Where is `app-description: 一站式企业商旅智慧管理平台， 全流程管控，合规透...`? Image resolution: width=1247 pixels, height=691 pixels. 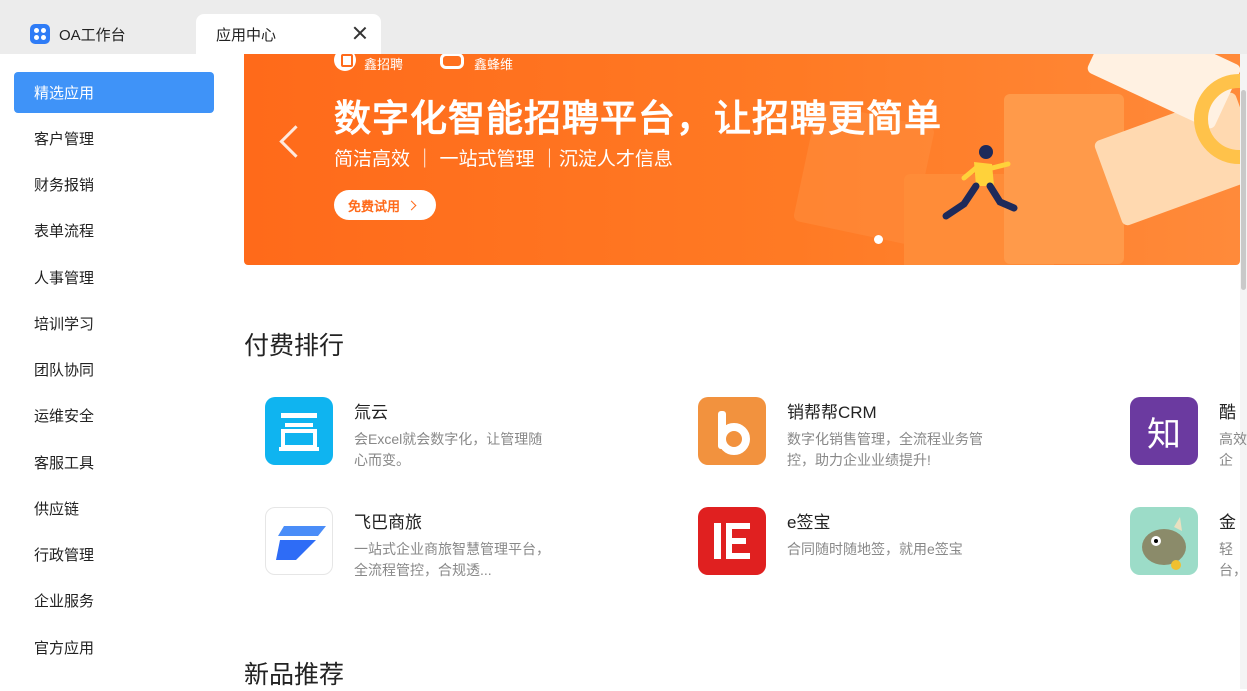
app-description: 一站式企业商旅智慧管理平台， 全流程管控，合规透... is located at coordinates (452, 559).